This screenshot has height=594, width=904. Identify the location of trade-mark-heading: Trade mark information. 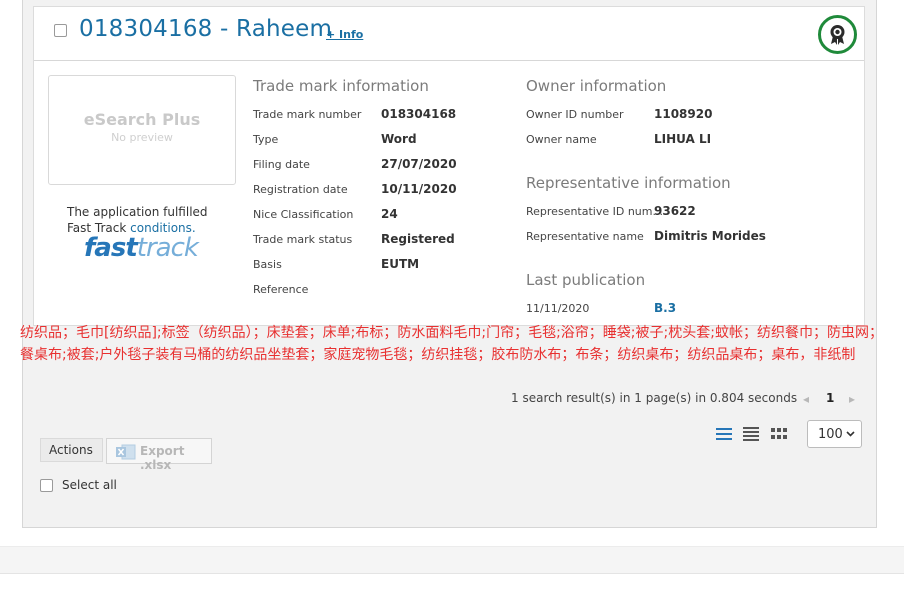
(341, 86).